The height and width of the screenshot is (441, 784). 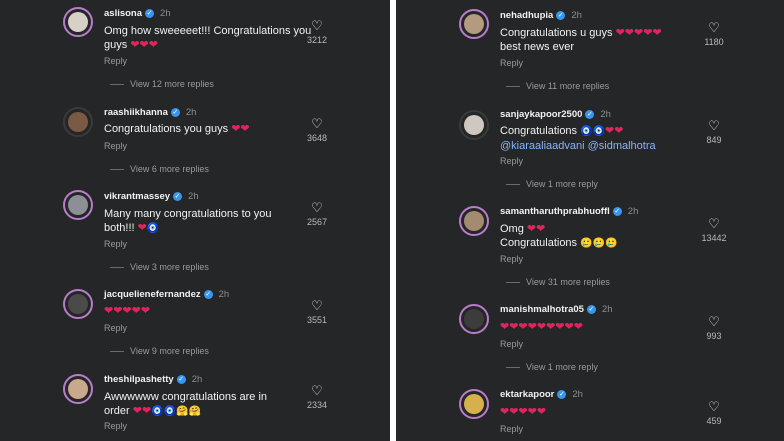 What do you see at coordinates (317, 130) in the screenshot?
I see `like-button: ♡ 3648` at bounding box center [317, 130].